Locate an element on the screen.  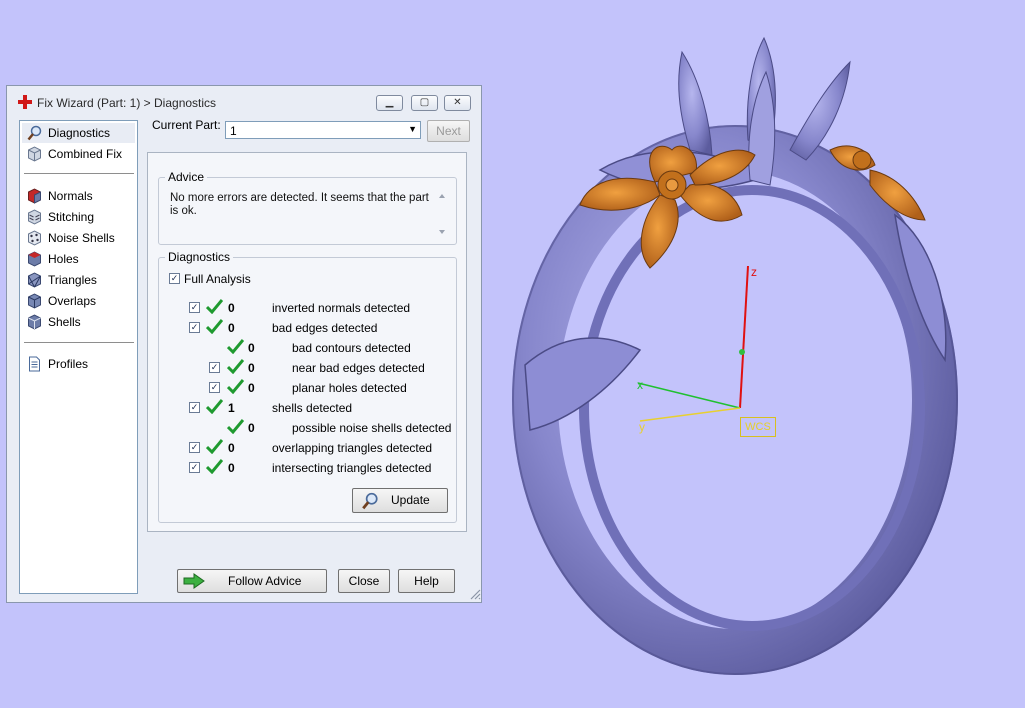
bad-edges-checkbox: ✓ is located at coordinates (194, 327).